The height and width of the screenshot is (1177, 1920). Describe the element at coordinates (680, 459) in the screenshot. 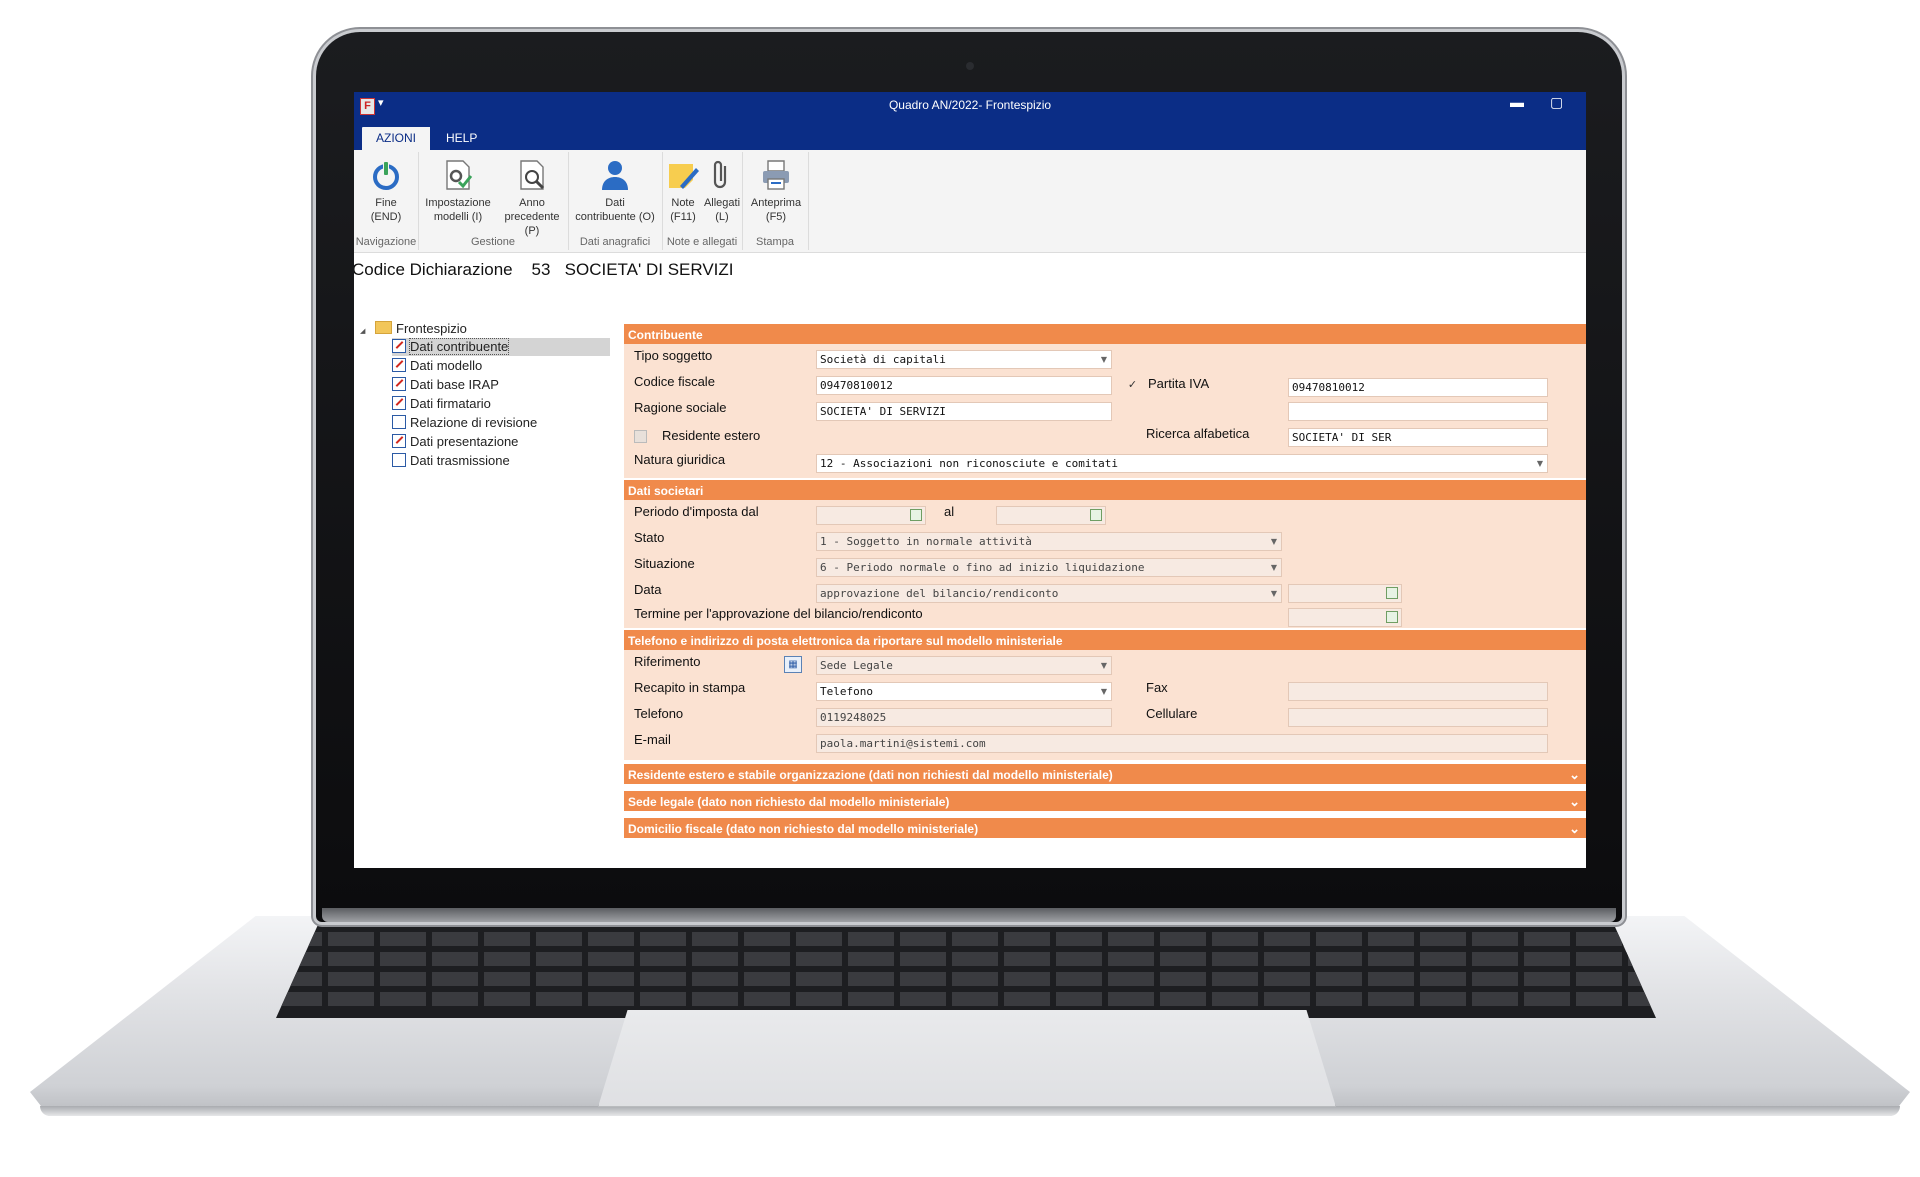

I see `natura-giuridica-label: Natura giuridica` at that location.